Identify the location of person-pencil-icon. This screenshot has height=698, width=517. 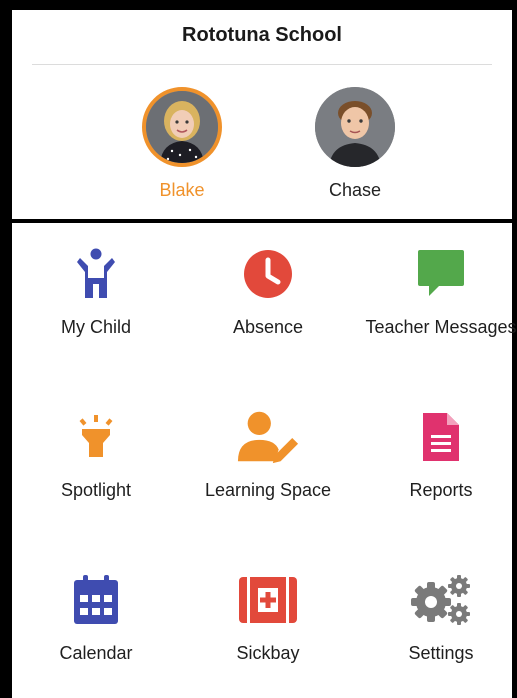
(268, 437).